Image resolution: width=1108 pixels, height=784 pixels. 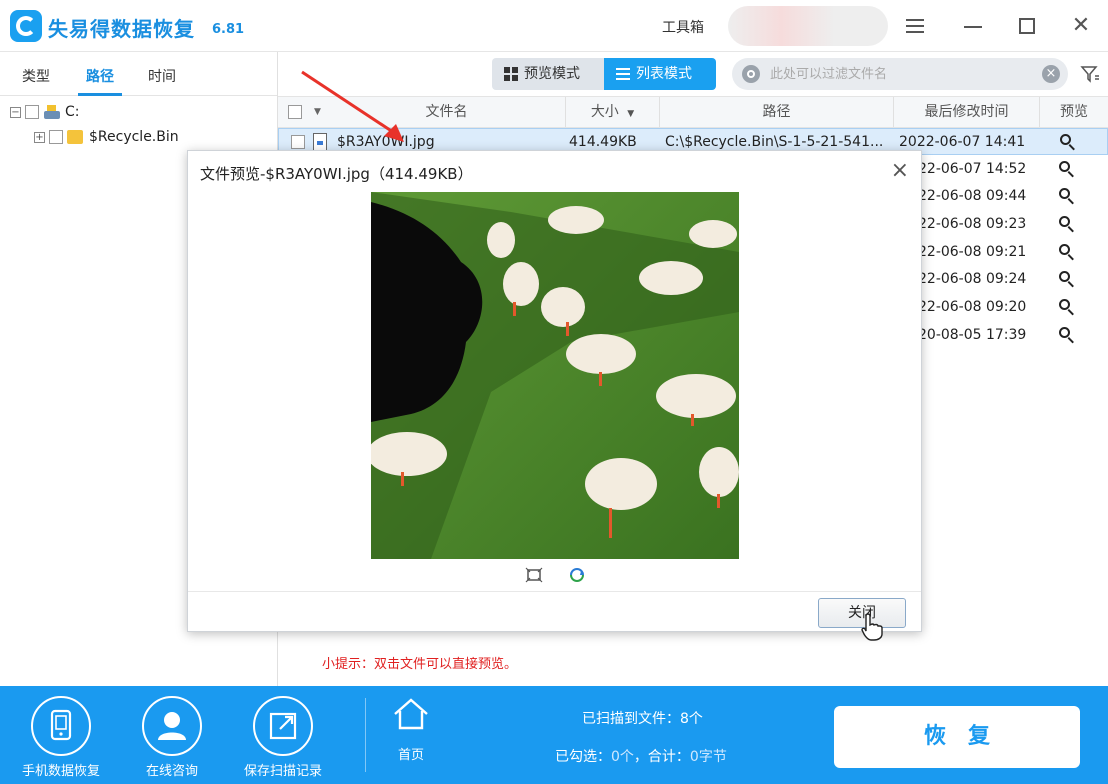 What do you see at coordinates (365, 735) in the screenshot?
I see `bottom-divider` at bounding box center [365, 735].